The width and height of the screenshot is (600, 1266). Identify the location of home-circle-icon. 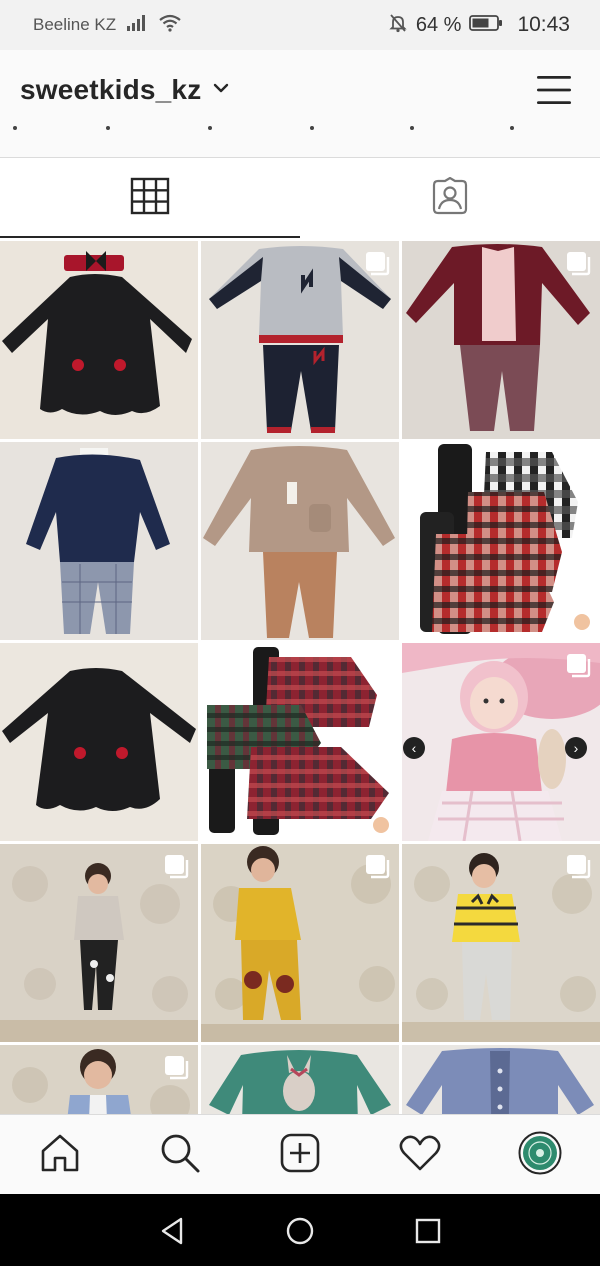
(300, 1231).